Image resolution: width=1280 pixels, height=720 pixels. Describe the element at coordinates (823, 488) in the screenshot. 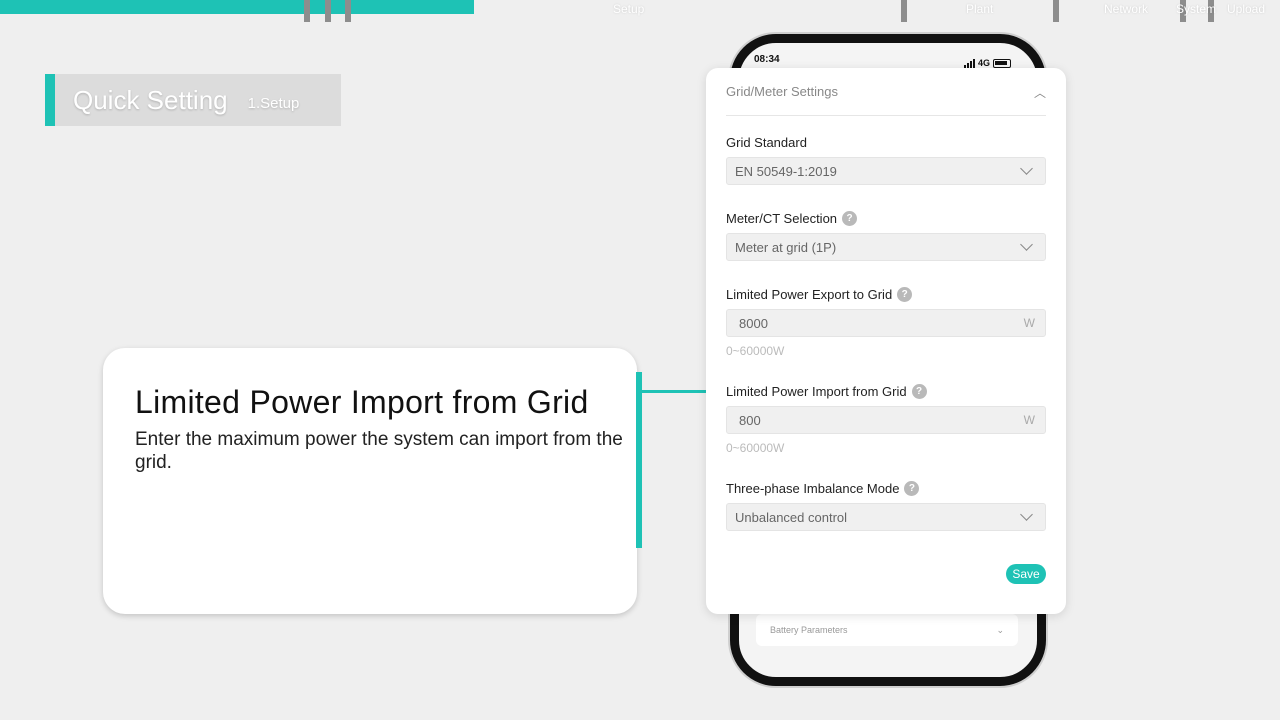

I see `imbalance-mode-label: Three-phase Imbalance Mode ?` at that location.